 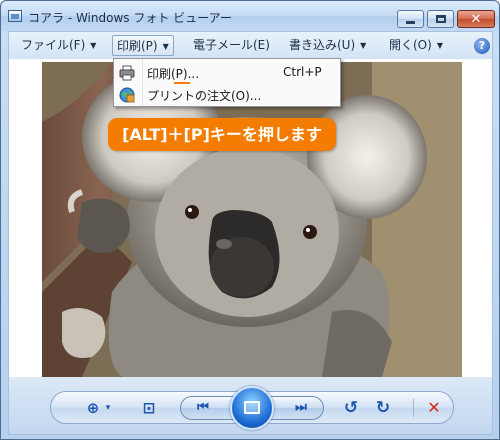 I want to click on bottom-toolbar: ⊕ ▾ ⊡ ⏮ ⏭ ↺ ↻ ✕, so click(x=250, y=406).